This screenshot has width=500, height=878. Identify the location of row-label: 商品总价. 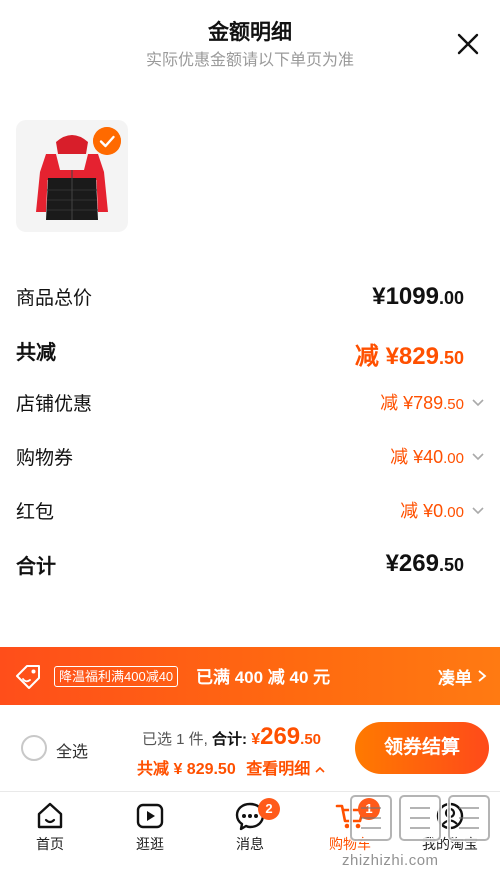
(54, 298).